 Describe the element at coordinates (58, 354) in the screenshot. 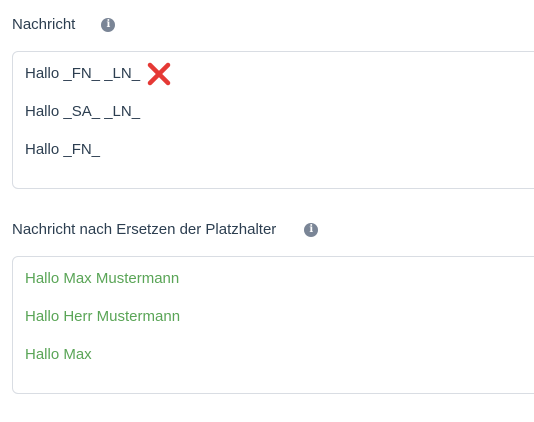

I see `result-line: Hallo Max` at that location.